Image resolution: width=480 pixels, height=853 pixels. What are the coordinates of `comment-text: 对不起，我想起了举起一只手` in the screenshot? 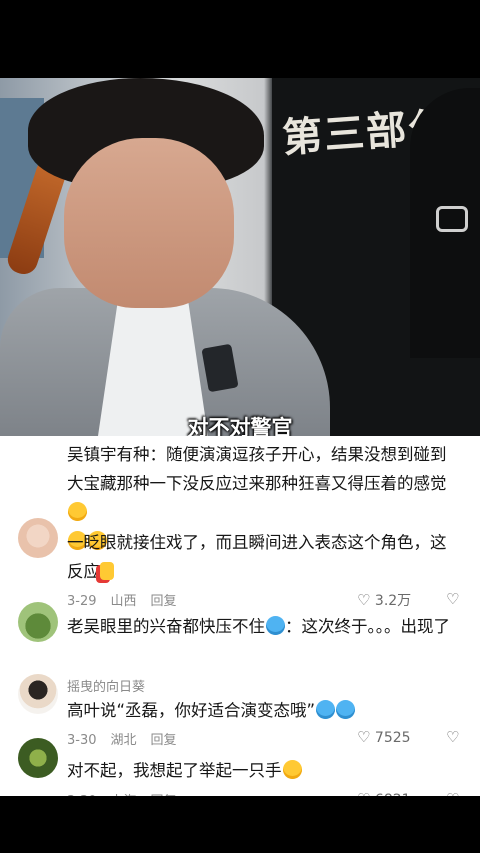 It's located at (174, 770).